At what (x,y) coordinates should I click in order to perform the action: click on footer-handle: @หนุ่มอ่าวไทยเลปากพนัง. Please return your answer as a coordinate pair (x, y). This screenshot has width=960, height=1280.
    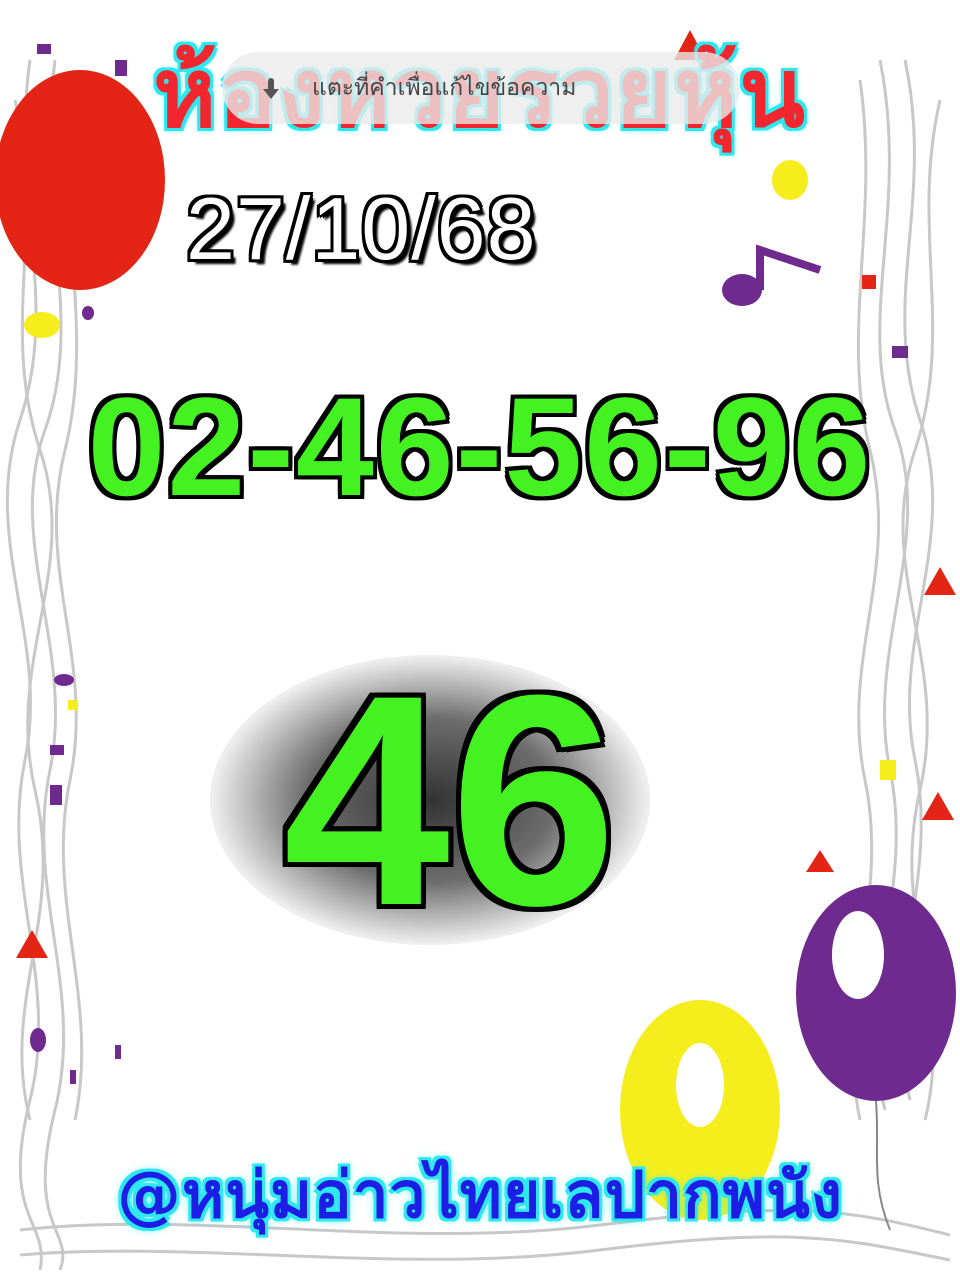
    Looking at the image, I should click on (480, 1196).